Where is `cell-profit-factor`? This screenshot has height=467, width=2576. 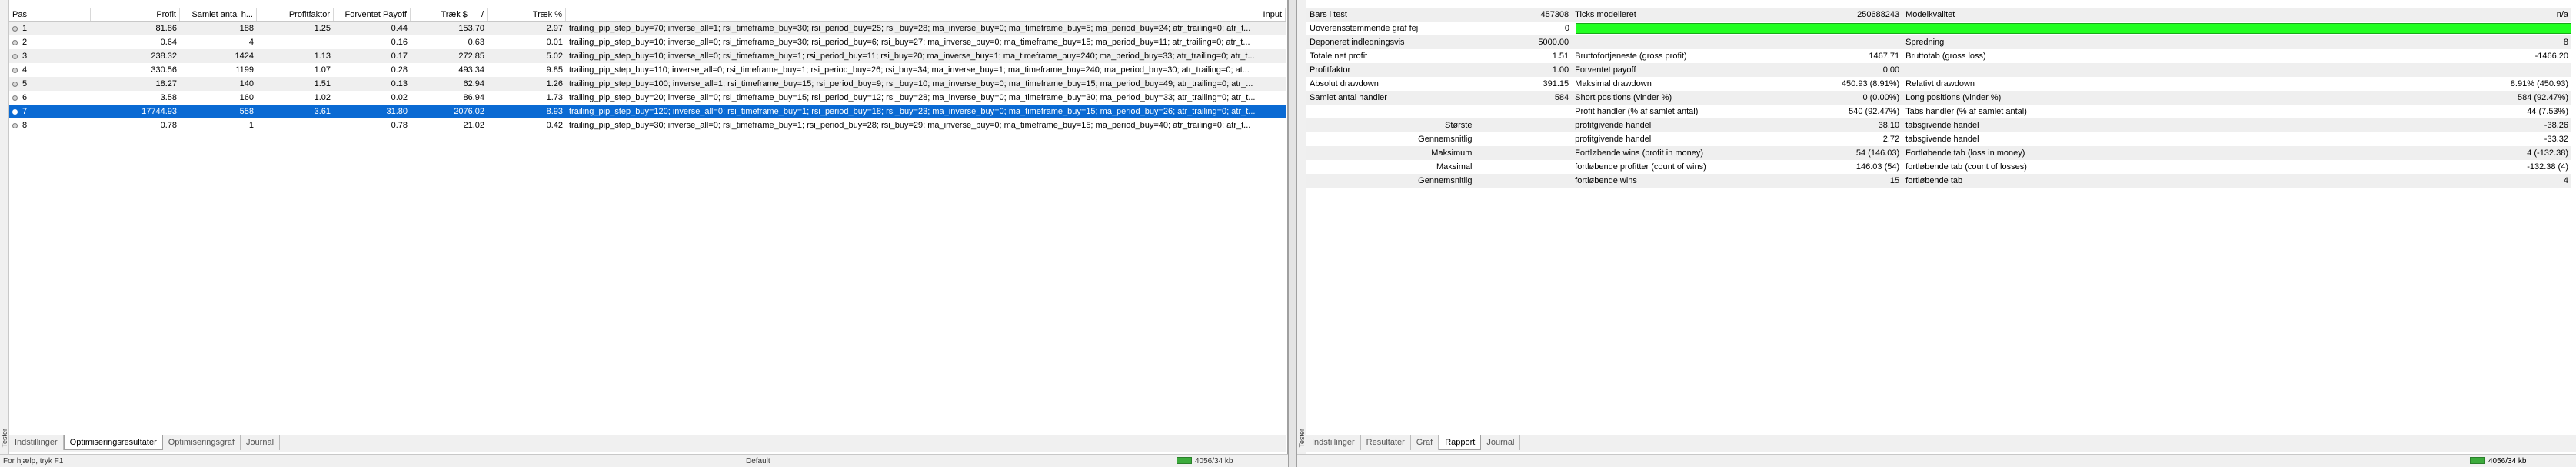
cell-profit-factor is located at coordinates (296, 42).